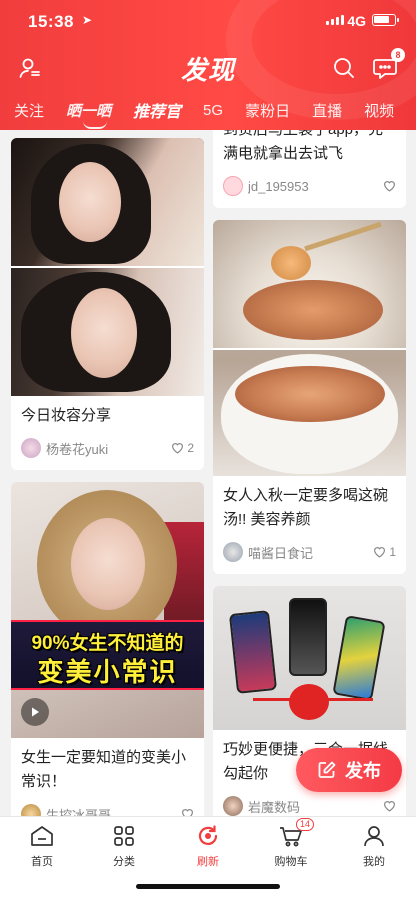 Image resolution: width=416 pixels, height=900 pixels. Describe the element at coordinates (104, 769) in the screenshot. I see `post-title: 女生一定要知道的变美小常识！` at that location.